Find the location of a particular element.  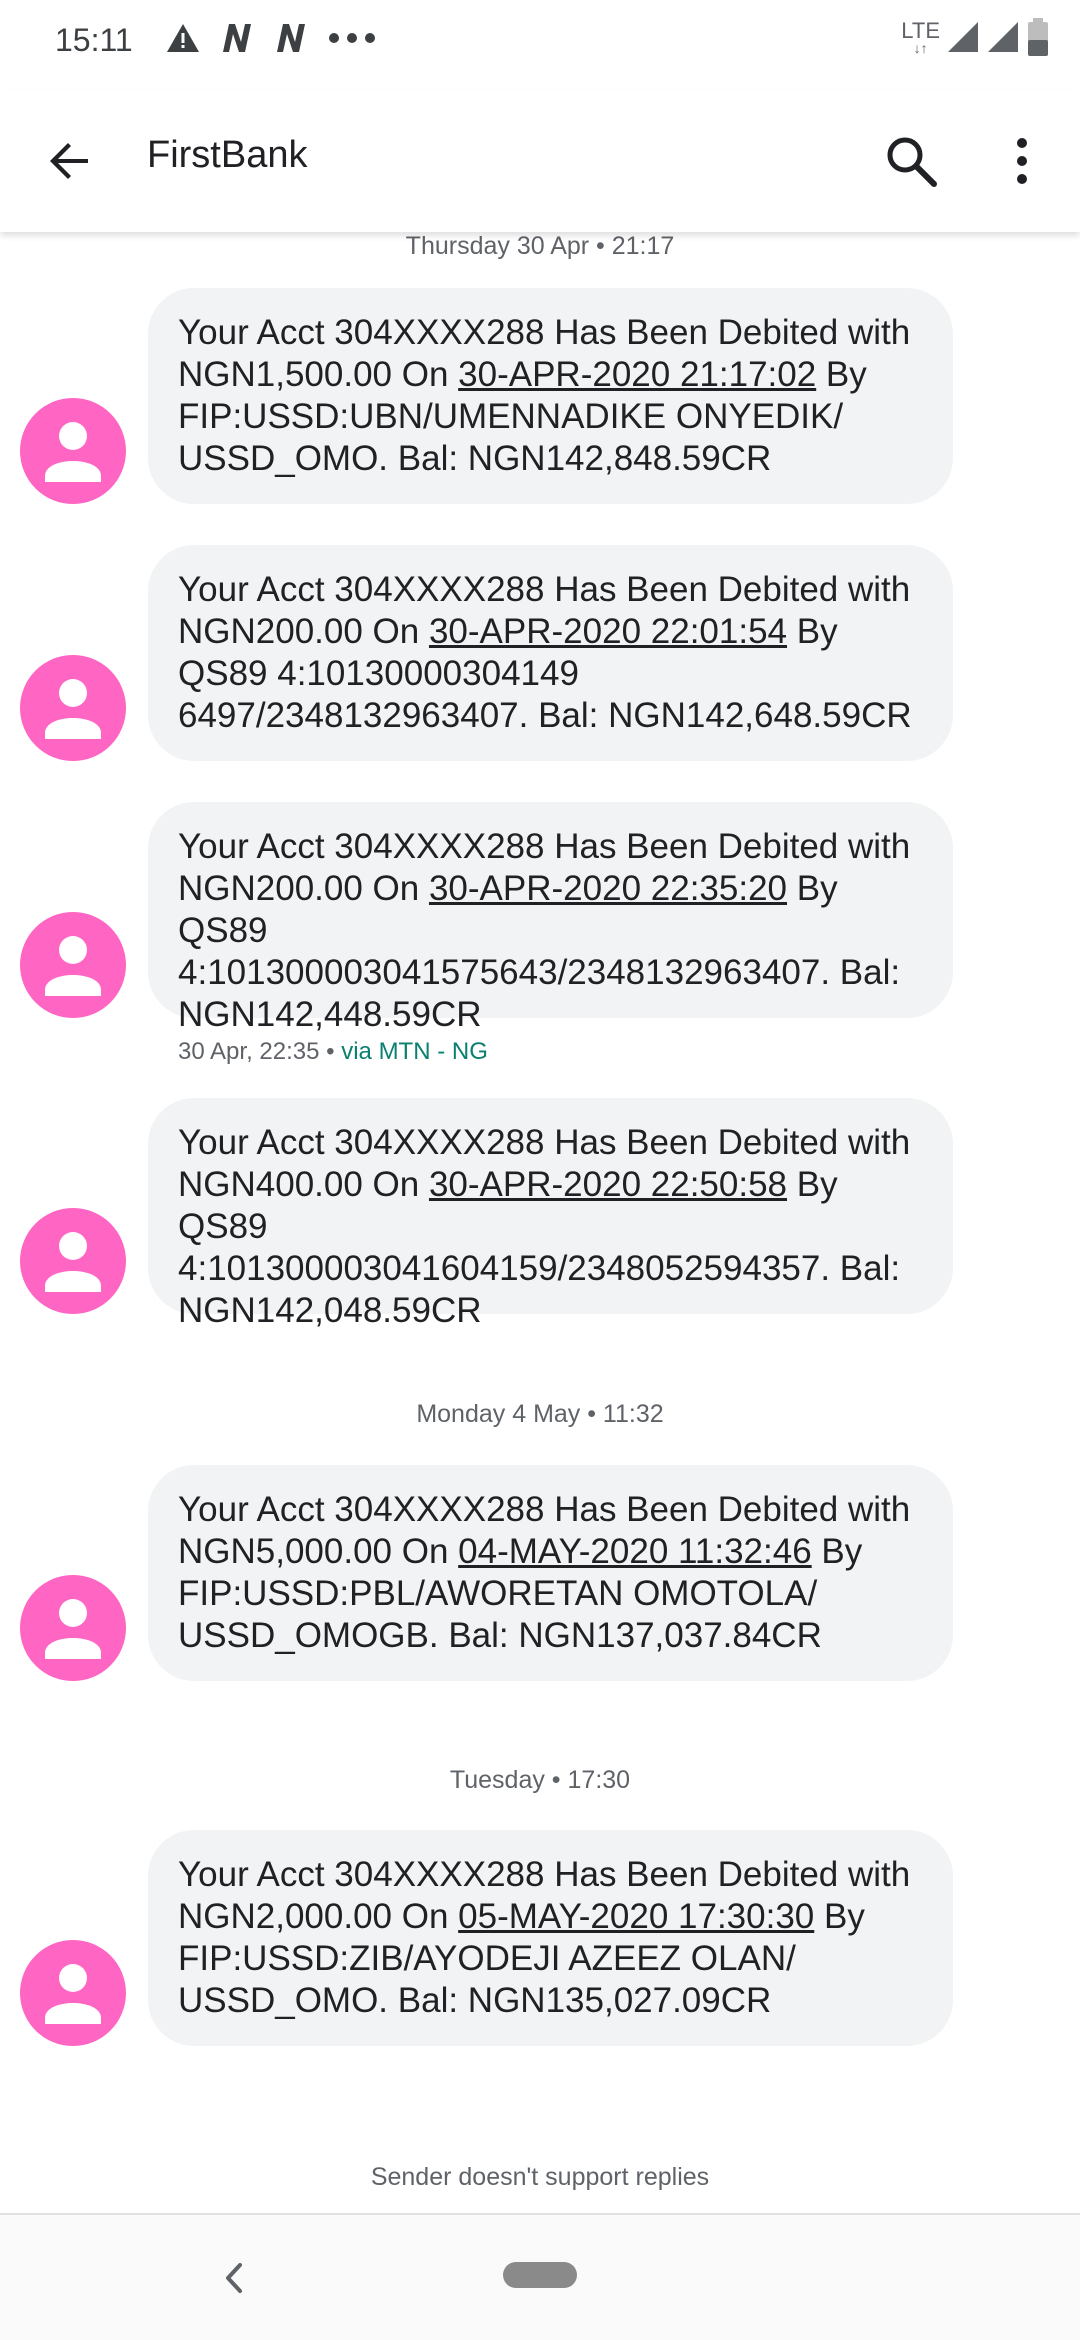

conversation-title: FirstBank is located at coordinates (227, 155).